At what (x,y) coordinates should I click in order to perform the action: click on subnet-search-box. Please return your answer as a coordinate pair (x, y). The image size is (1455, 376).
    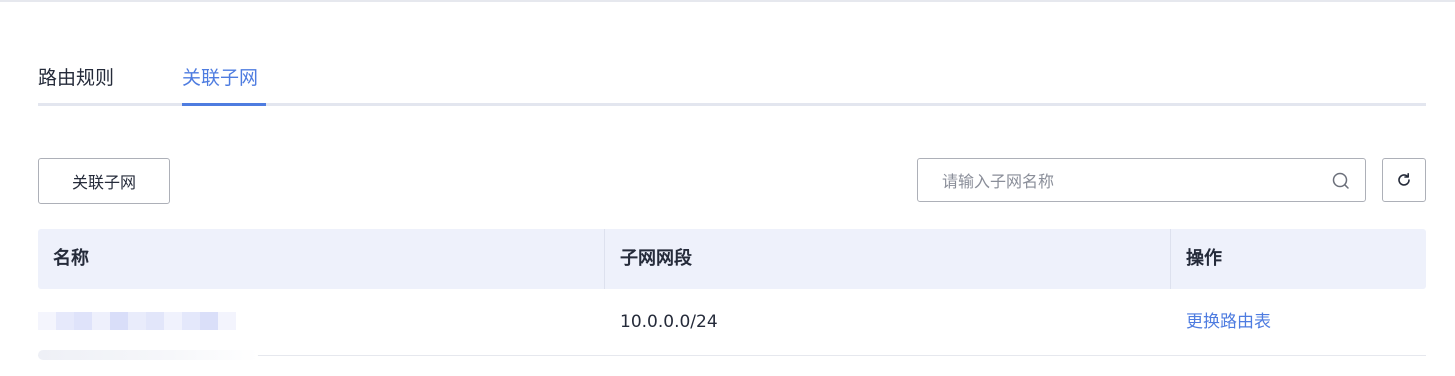
    Looking at the image, I should click on (1141, 180).